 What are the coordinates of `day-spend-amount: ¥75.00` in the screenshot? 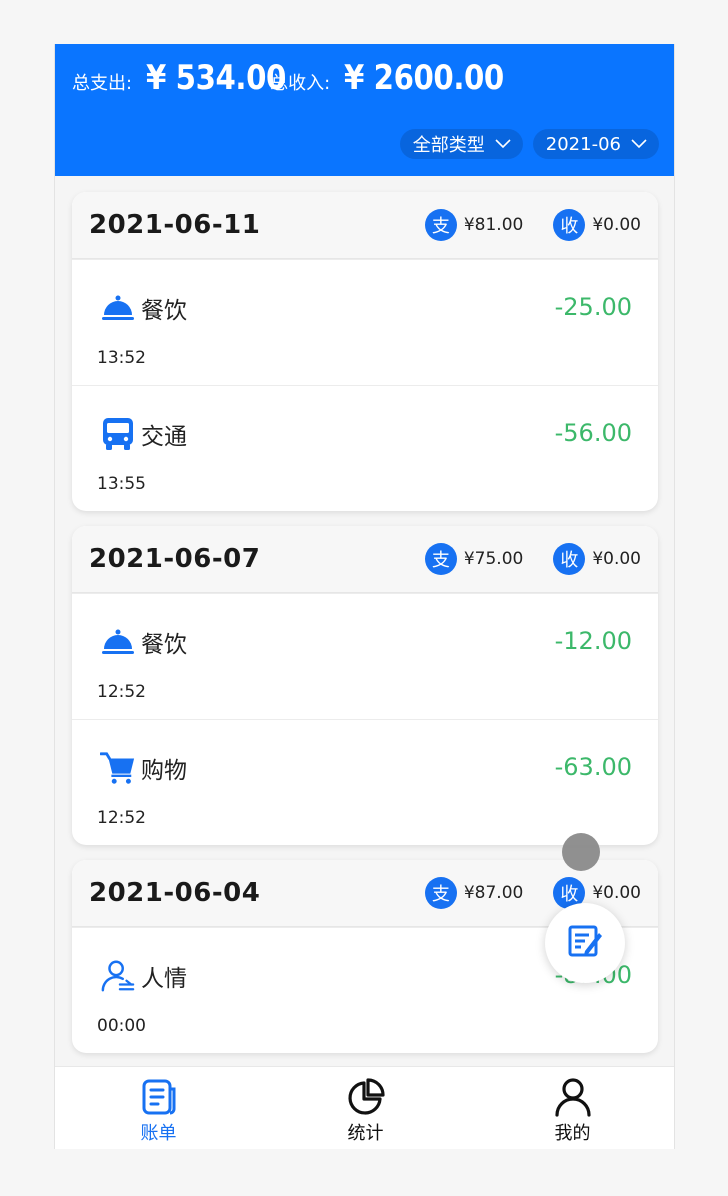 It's located at (493, 559).